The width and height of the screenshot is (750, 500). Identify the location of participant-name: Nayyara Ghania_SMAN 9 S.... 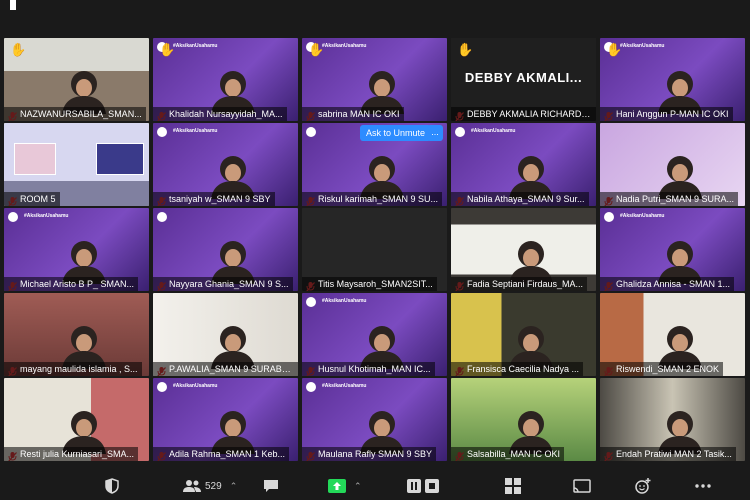
(223, 284).